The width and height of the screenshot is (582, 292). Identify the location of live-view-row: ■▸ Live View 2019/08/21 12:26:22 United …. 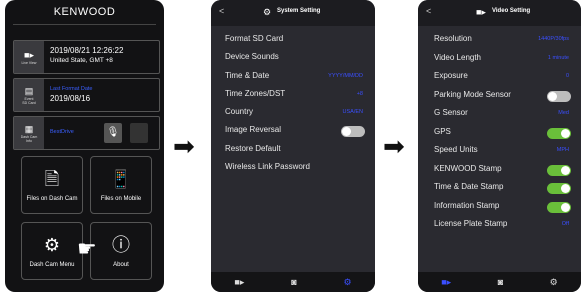
(86, 57).